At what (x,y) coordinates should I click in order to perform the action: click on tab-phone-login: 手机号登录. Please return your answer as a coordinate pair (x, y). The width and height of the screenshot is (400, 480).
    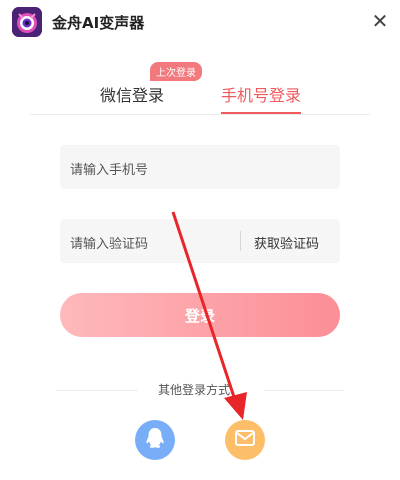
    Looking at the image, I should click on (261, 94).